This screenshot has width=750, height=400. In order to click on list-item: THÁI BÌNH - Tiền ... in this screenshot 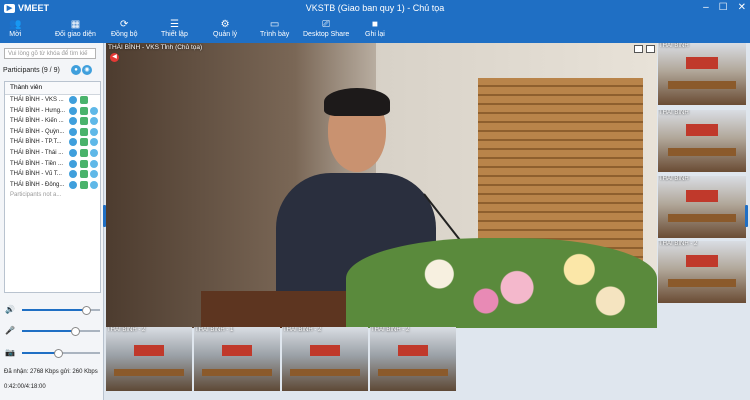, I will do `click(52, 164)`.